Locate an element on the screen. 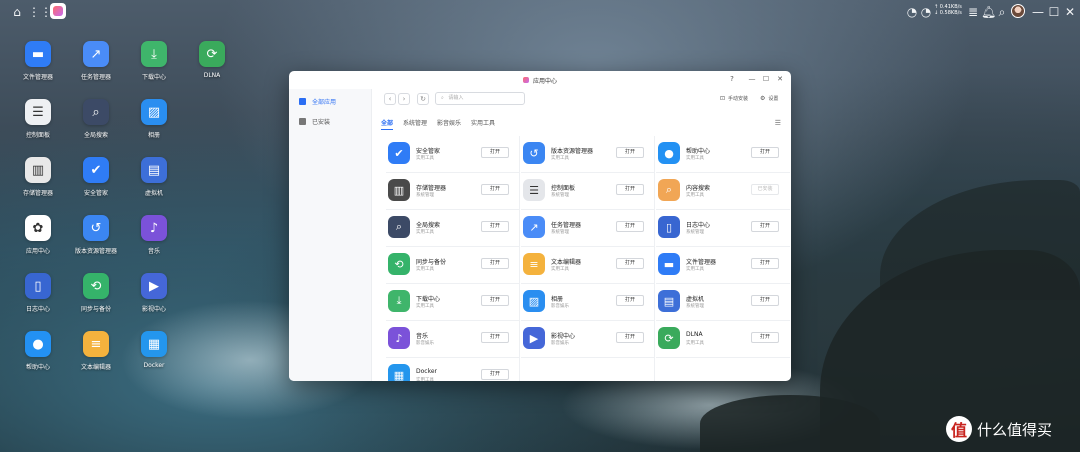  app-card: ♪ 音乐 影音娱乐 打开 is located at coordinates (453, 339).